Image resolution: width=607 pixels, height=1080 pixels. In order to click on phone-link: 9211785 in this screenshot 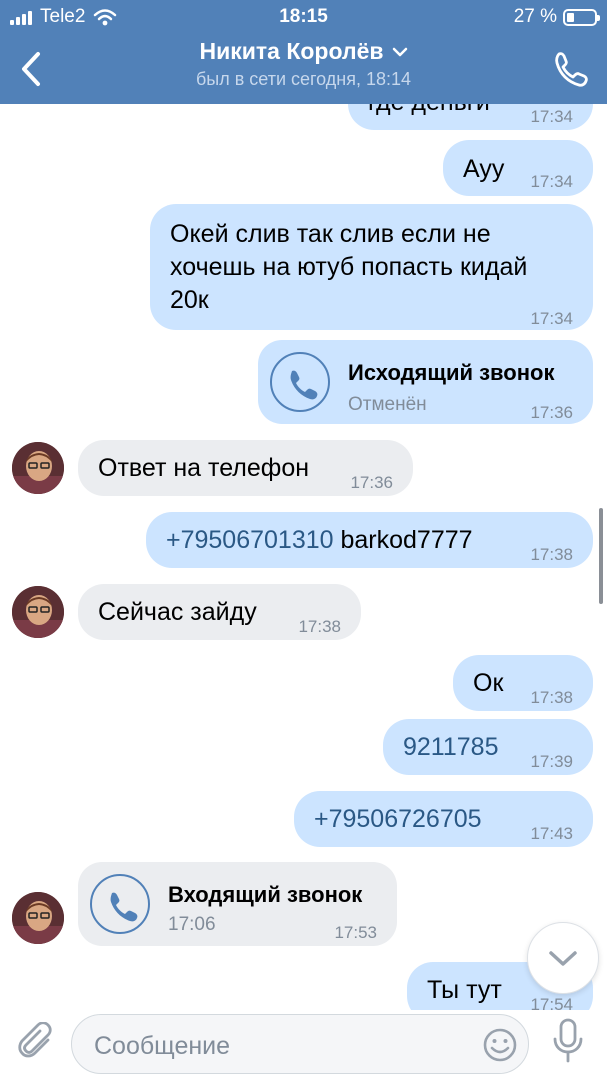, I will do `click(450, 747)`.